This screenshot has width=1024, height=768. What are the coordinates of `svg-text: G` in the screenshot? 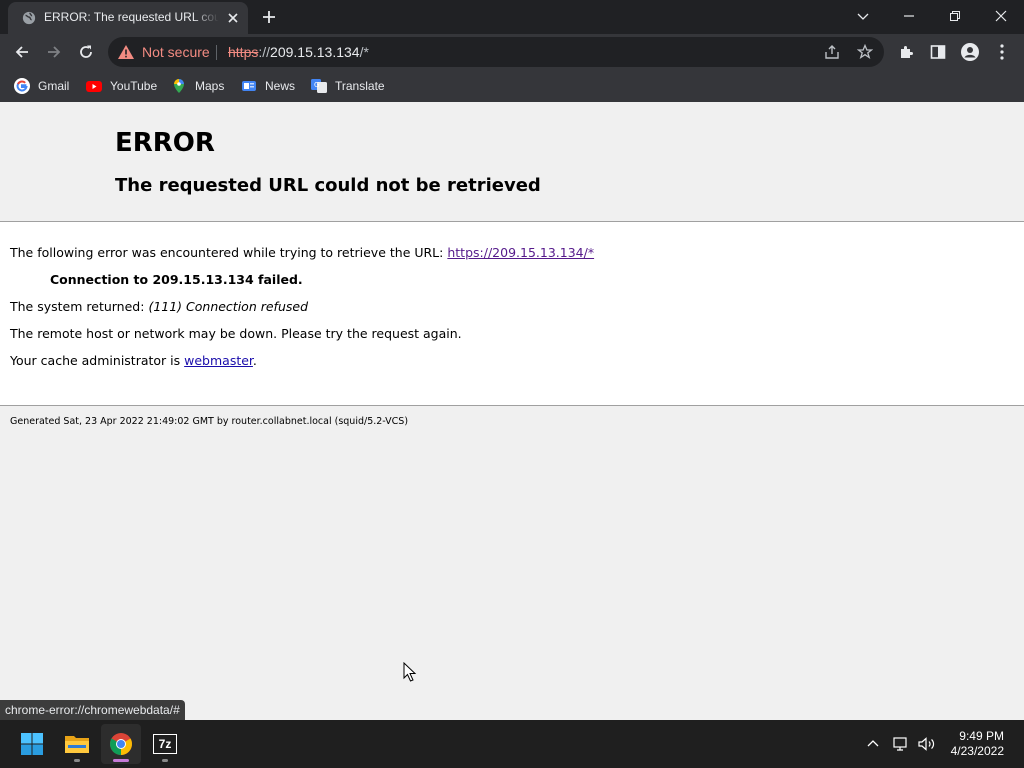 It's located at (316, 85).